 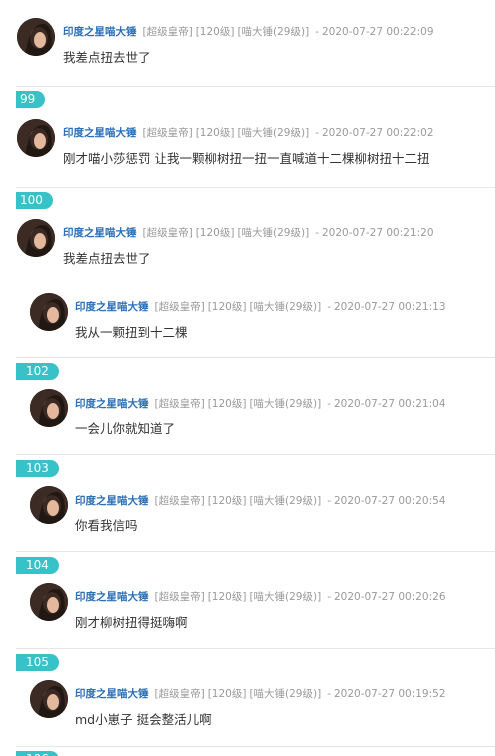 What do you see at coordinates (389, 597) in the screenshot?
I see `comment-timestamp: 2020-07-27 00:20:26` at bounding box center [389, 597].